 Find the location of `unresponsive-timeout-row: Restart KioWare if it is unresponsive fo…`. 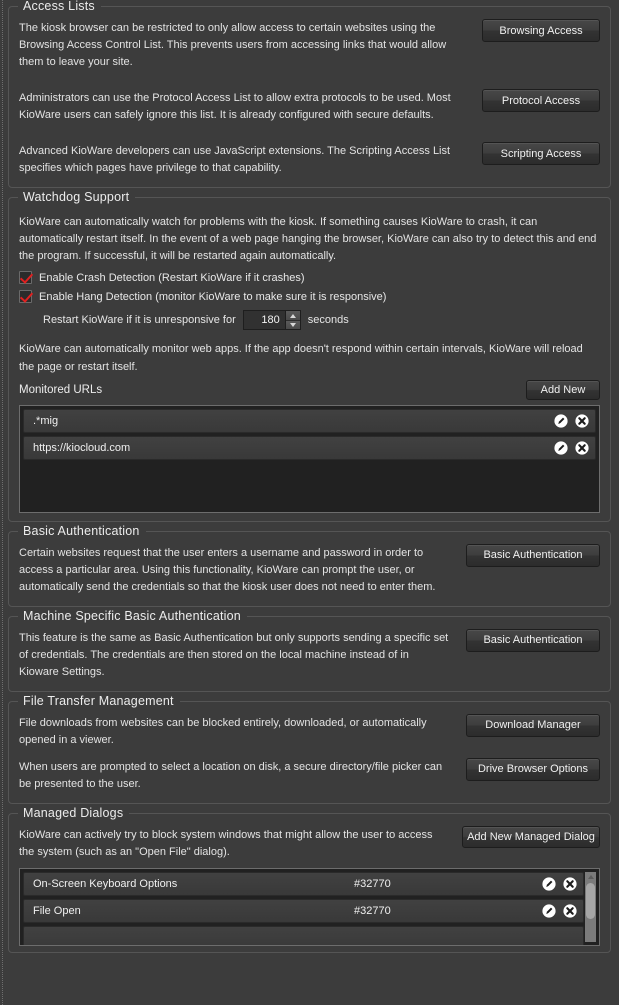

unresponsive-timeout-row: Restart KioWare if it is unresponsive fo… is located at coordinates (321, 320).